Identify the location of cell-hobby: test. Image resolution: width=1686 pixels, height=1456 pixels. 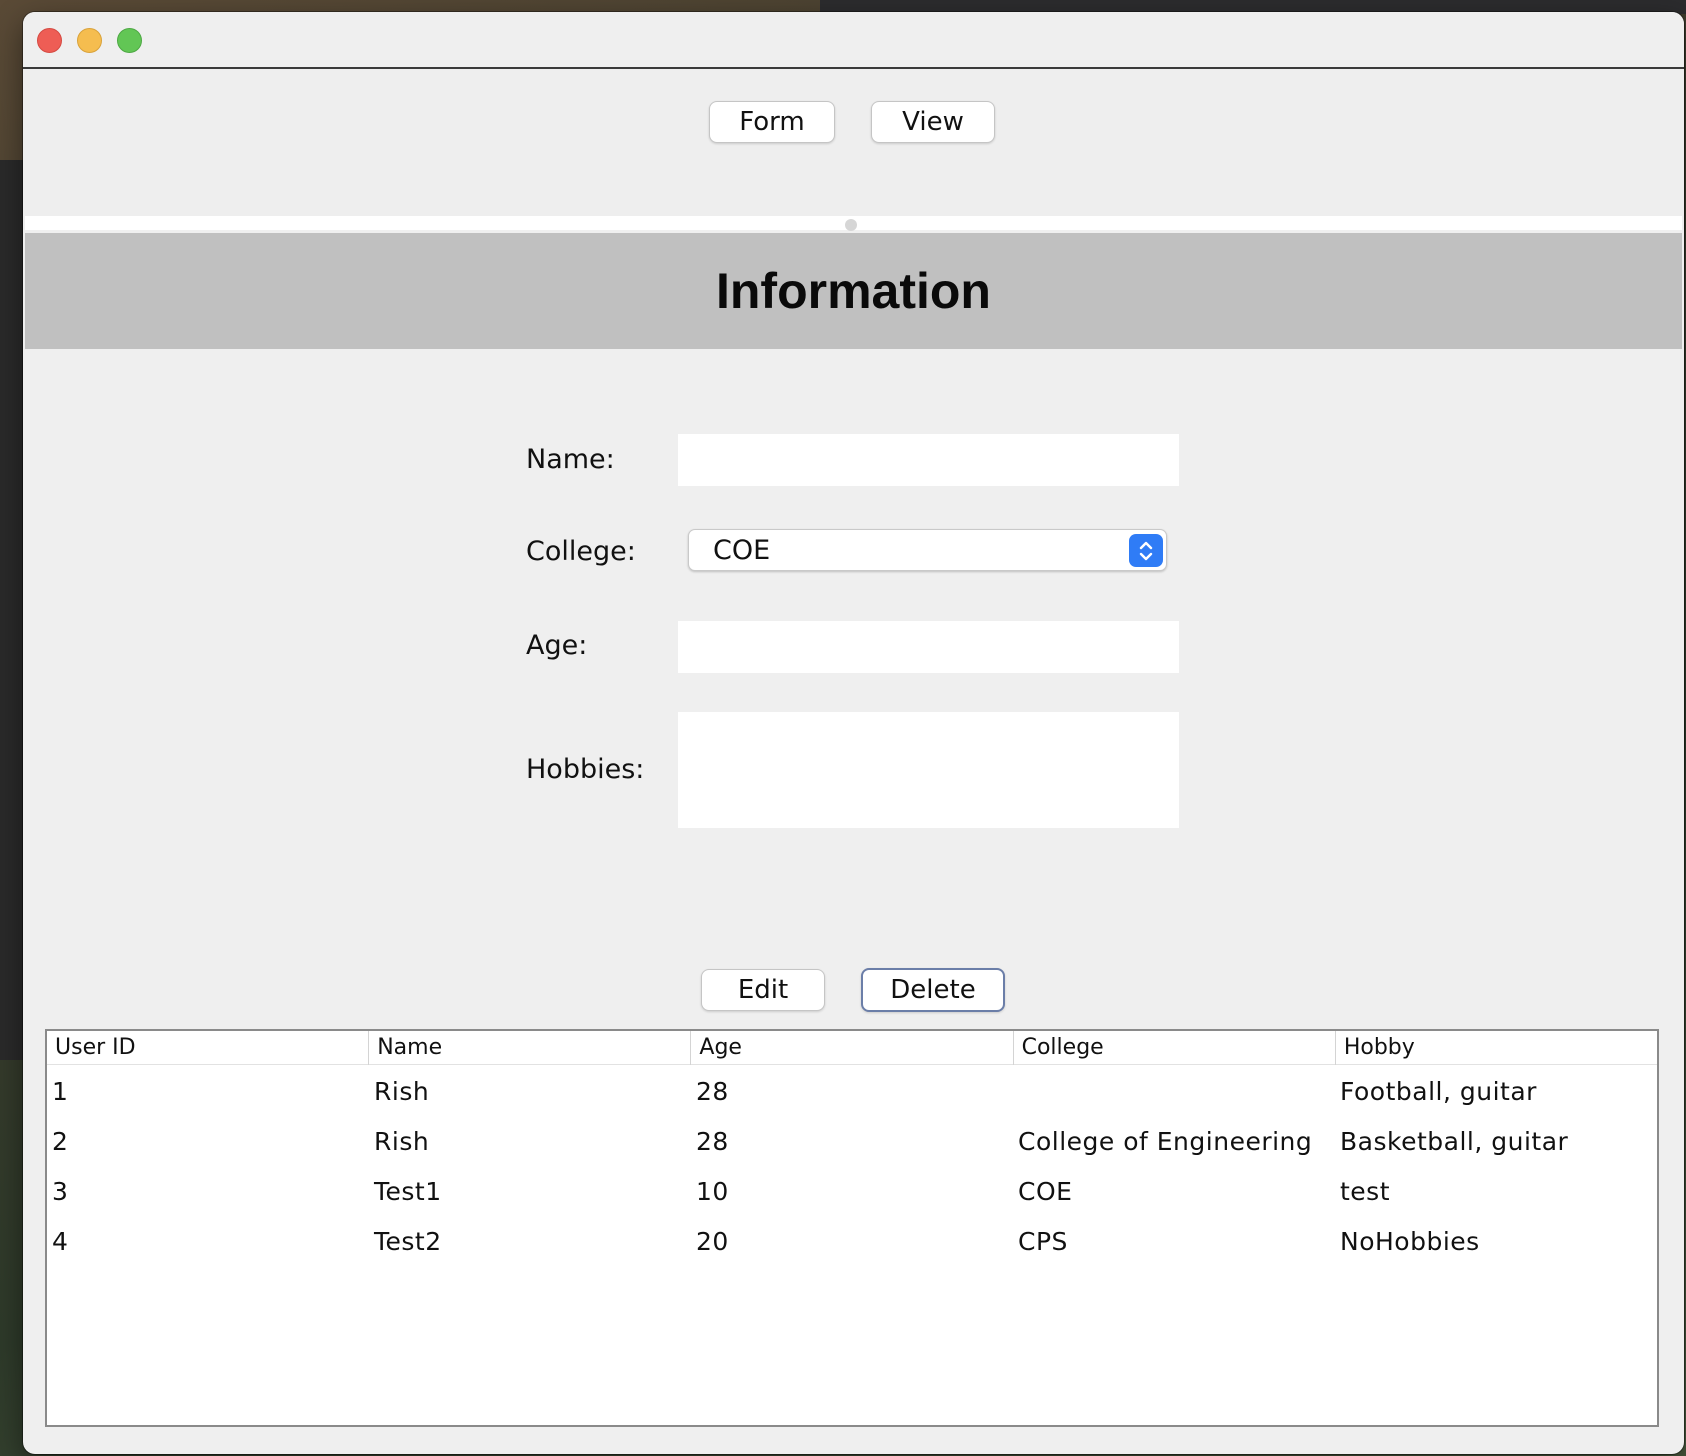
(1496, 1192).